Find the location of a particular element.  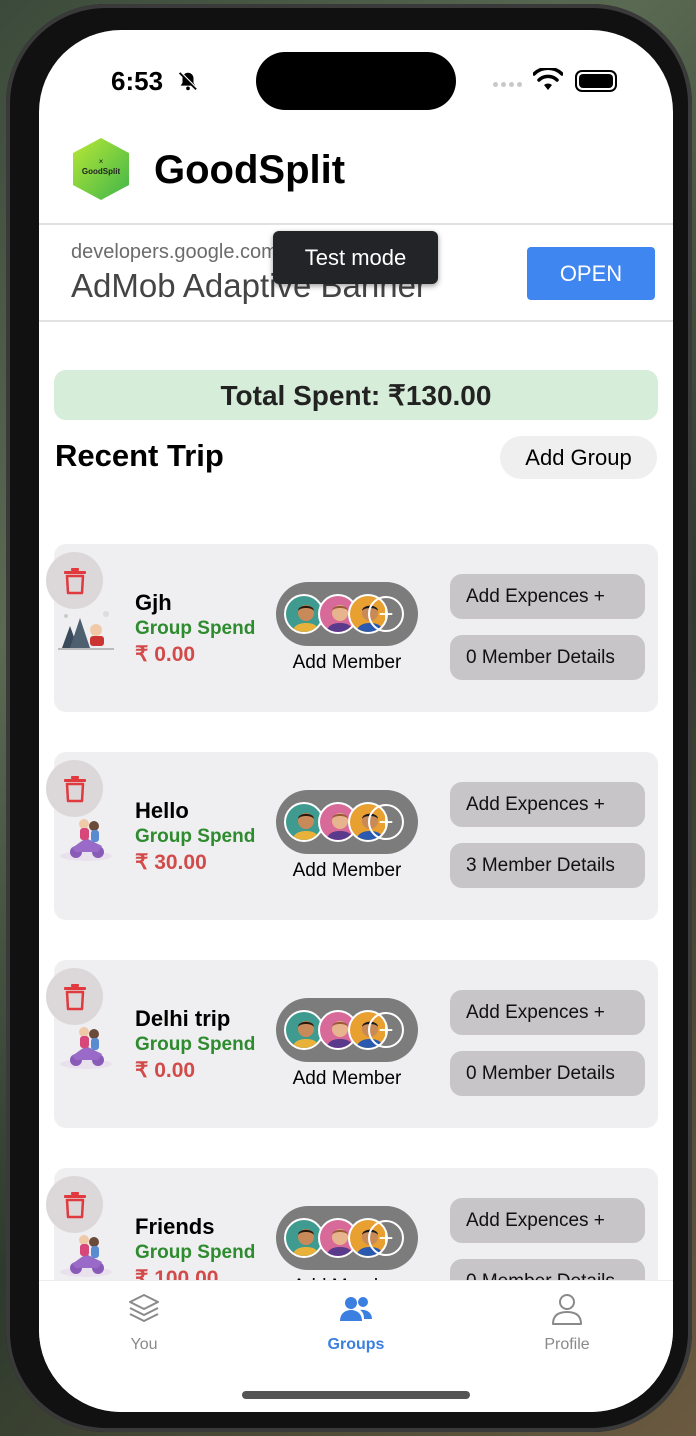

app-logo: × GoodSplit is located at coordinates (101, 169).